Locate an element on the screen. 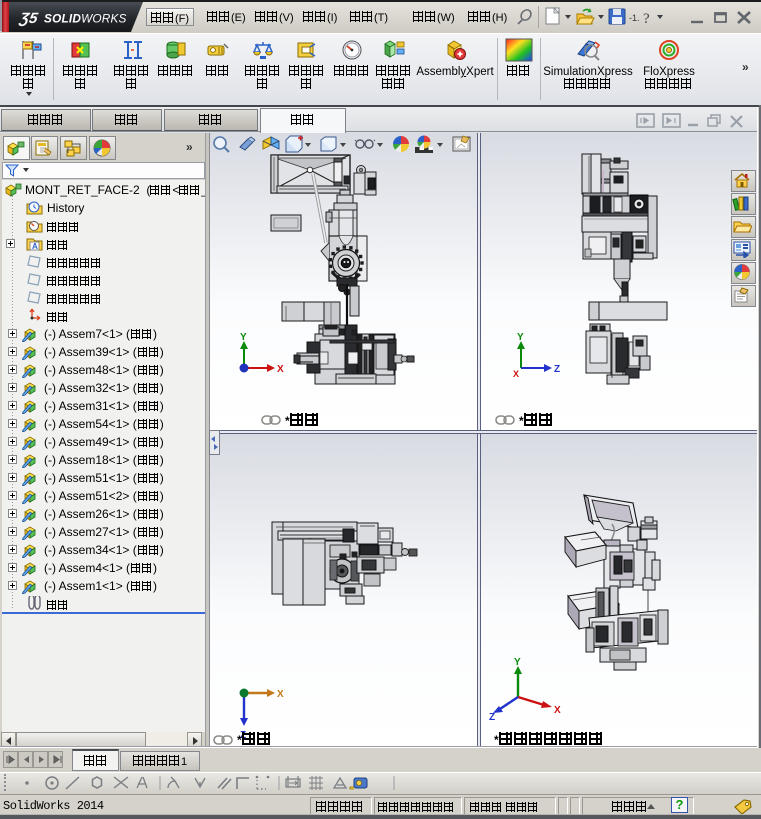 The height and width of the screenshot is (819, 761). svg-text: SOLIDWORKS is located at coordinates (85, 19).